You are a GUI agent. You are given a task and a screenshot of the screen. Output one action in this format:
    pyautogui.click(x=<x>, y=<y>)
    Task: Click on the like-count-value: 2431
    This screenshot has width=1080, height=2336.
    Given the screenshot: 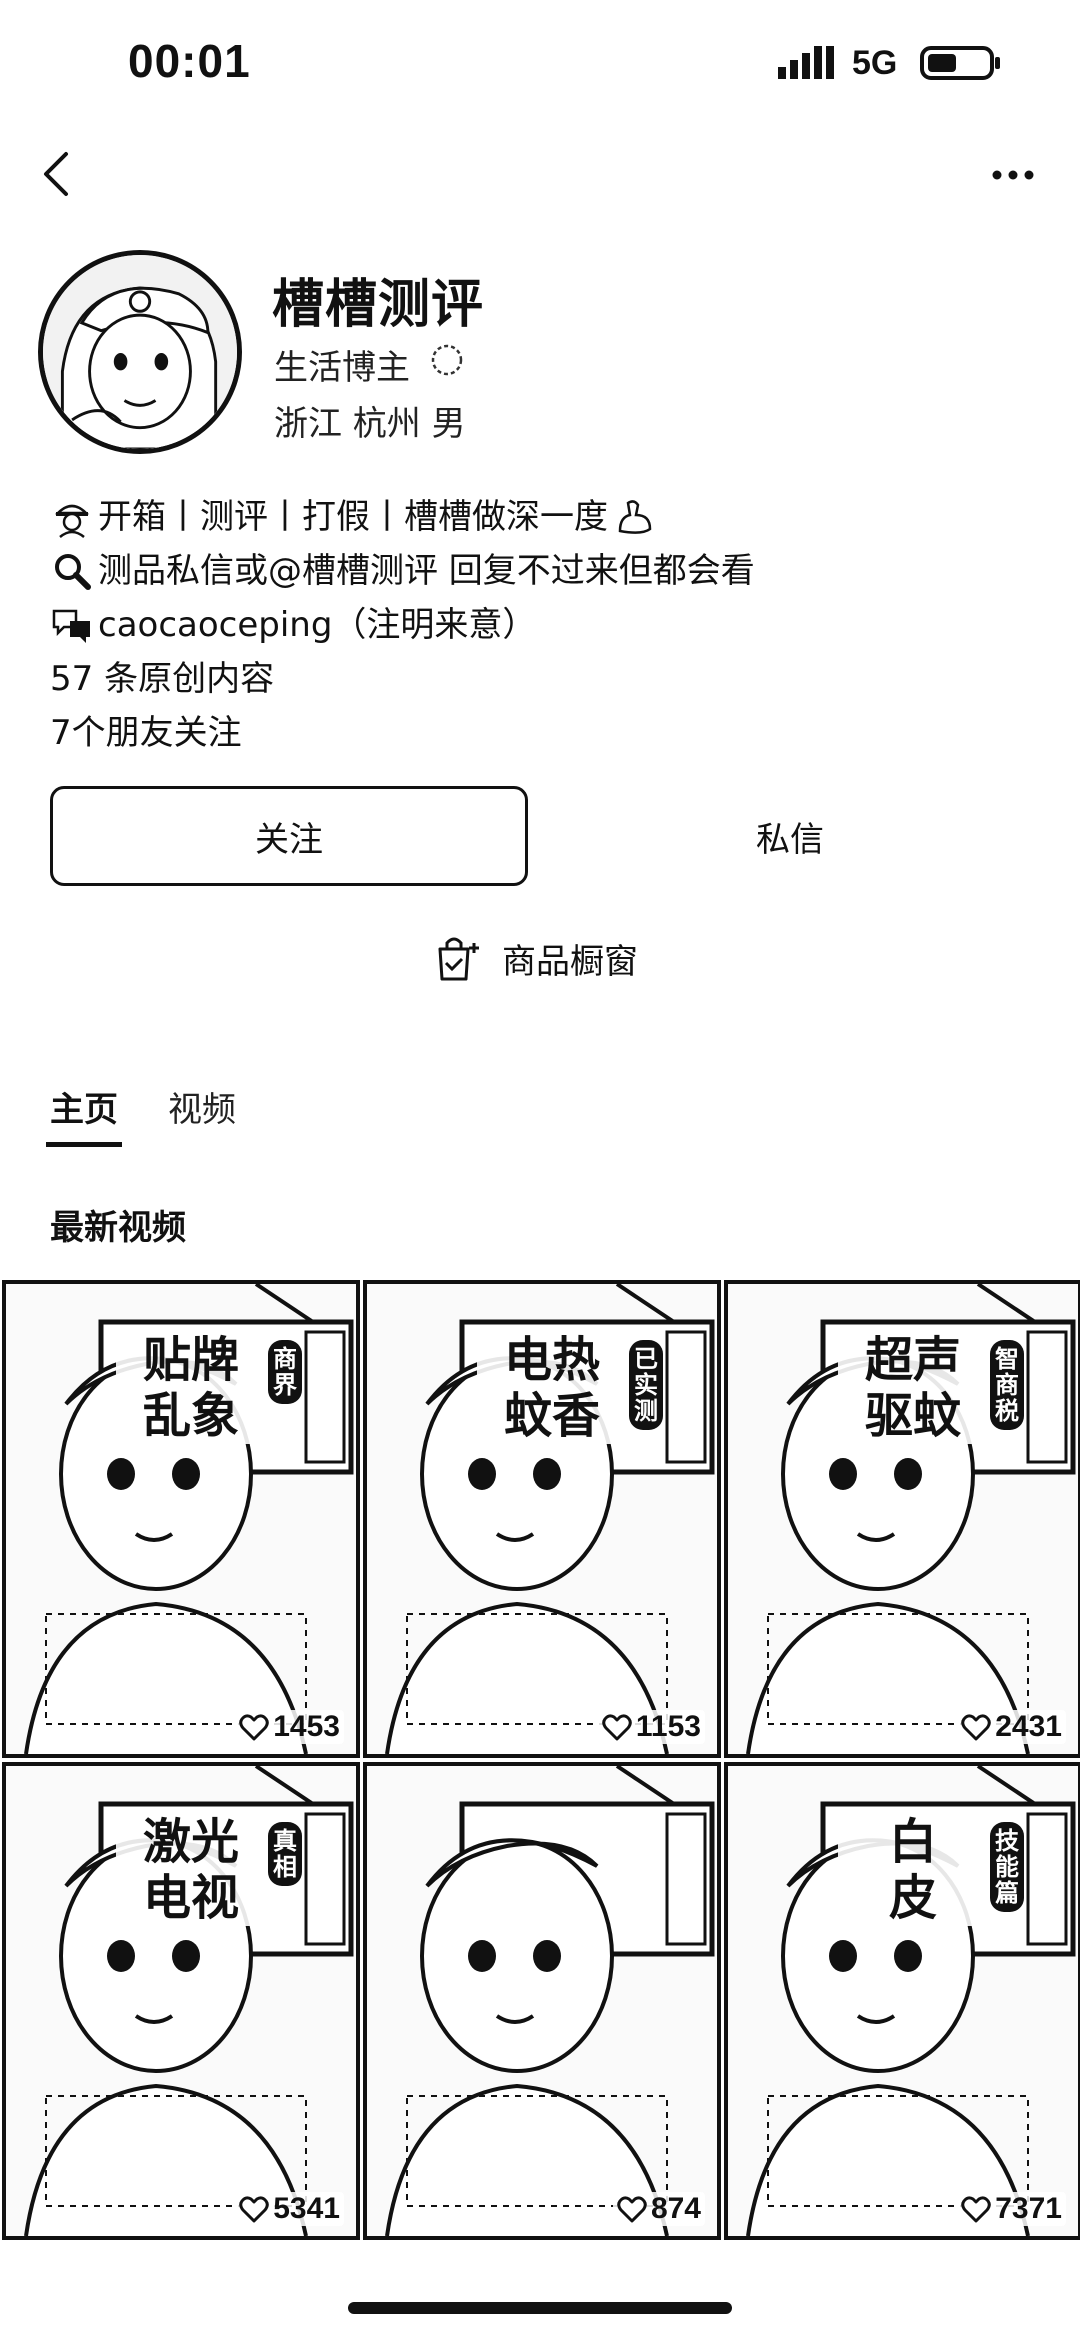 What is the action you would take?
    pyautogui.click(x=1028, y=1726)
    